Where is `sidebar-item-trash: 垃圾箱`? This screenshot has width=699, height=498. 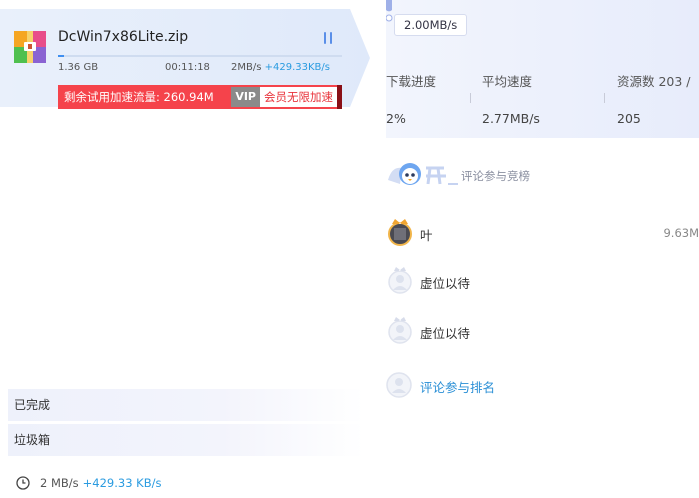 sidebar-item-trash: 垃圾箱 is located at coordinates (186, 440).